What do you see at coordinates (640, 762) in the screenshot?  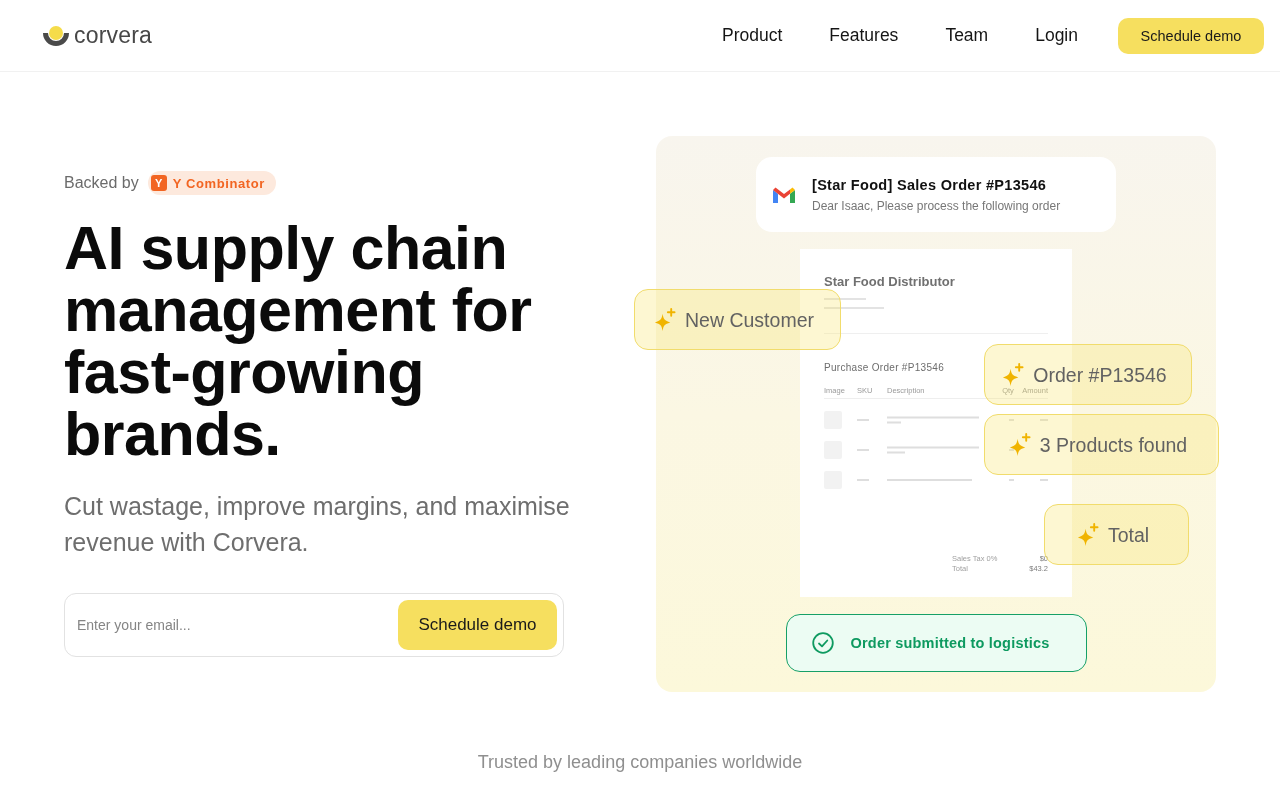 I see `trusted-by-text: Trusted by leading companies worldwide` at bounding box center [640, 762].